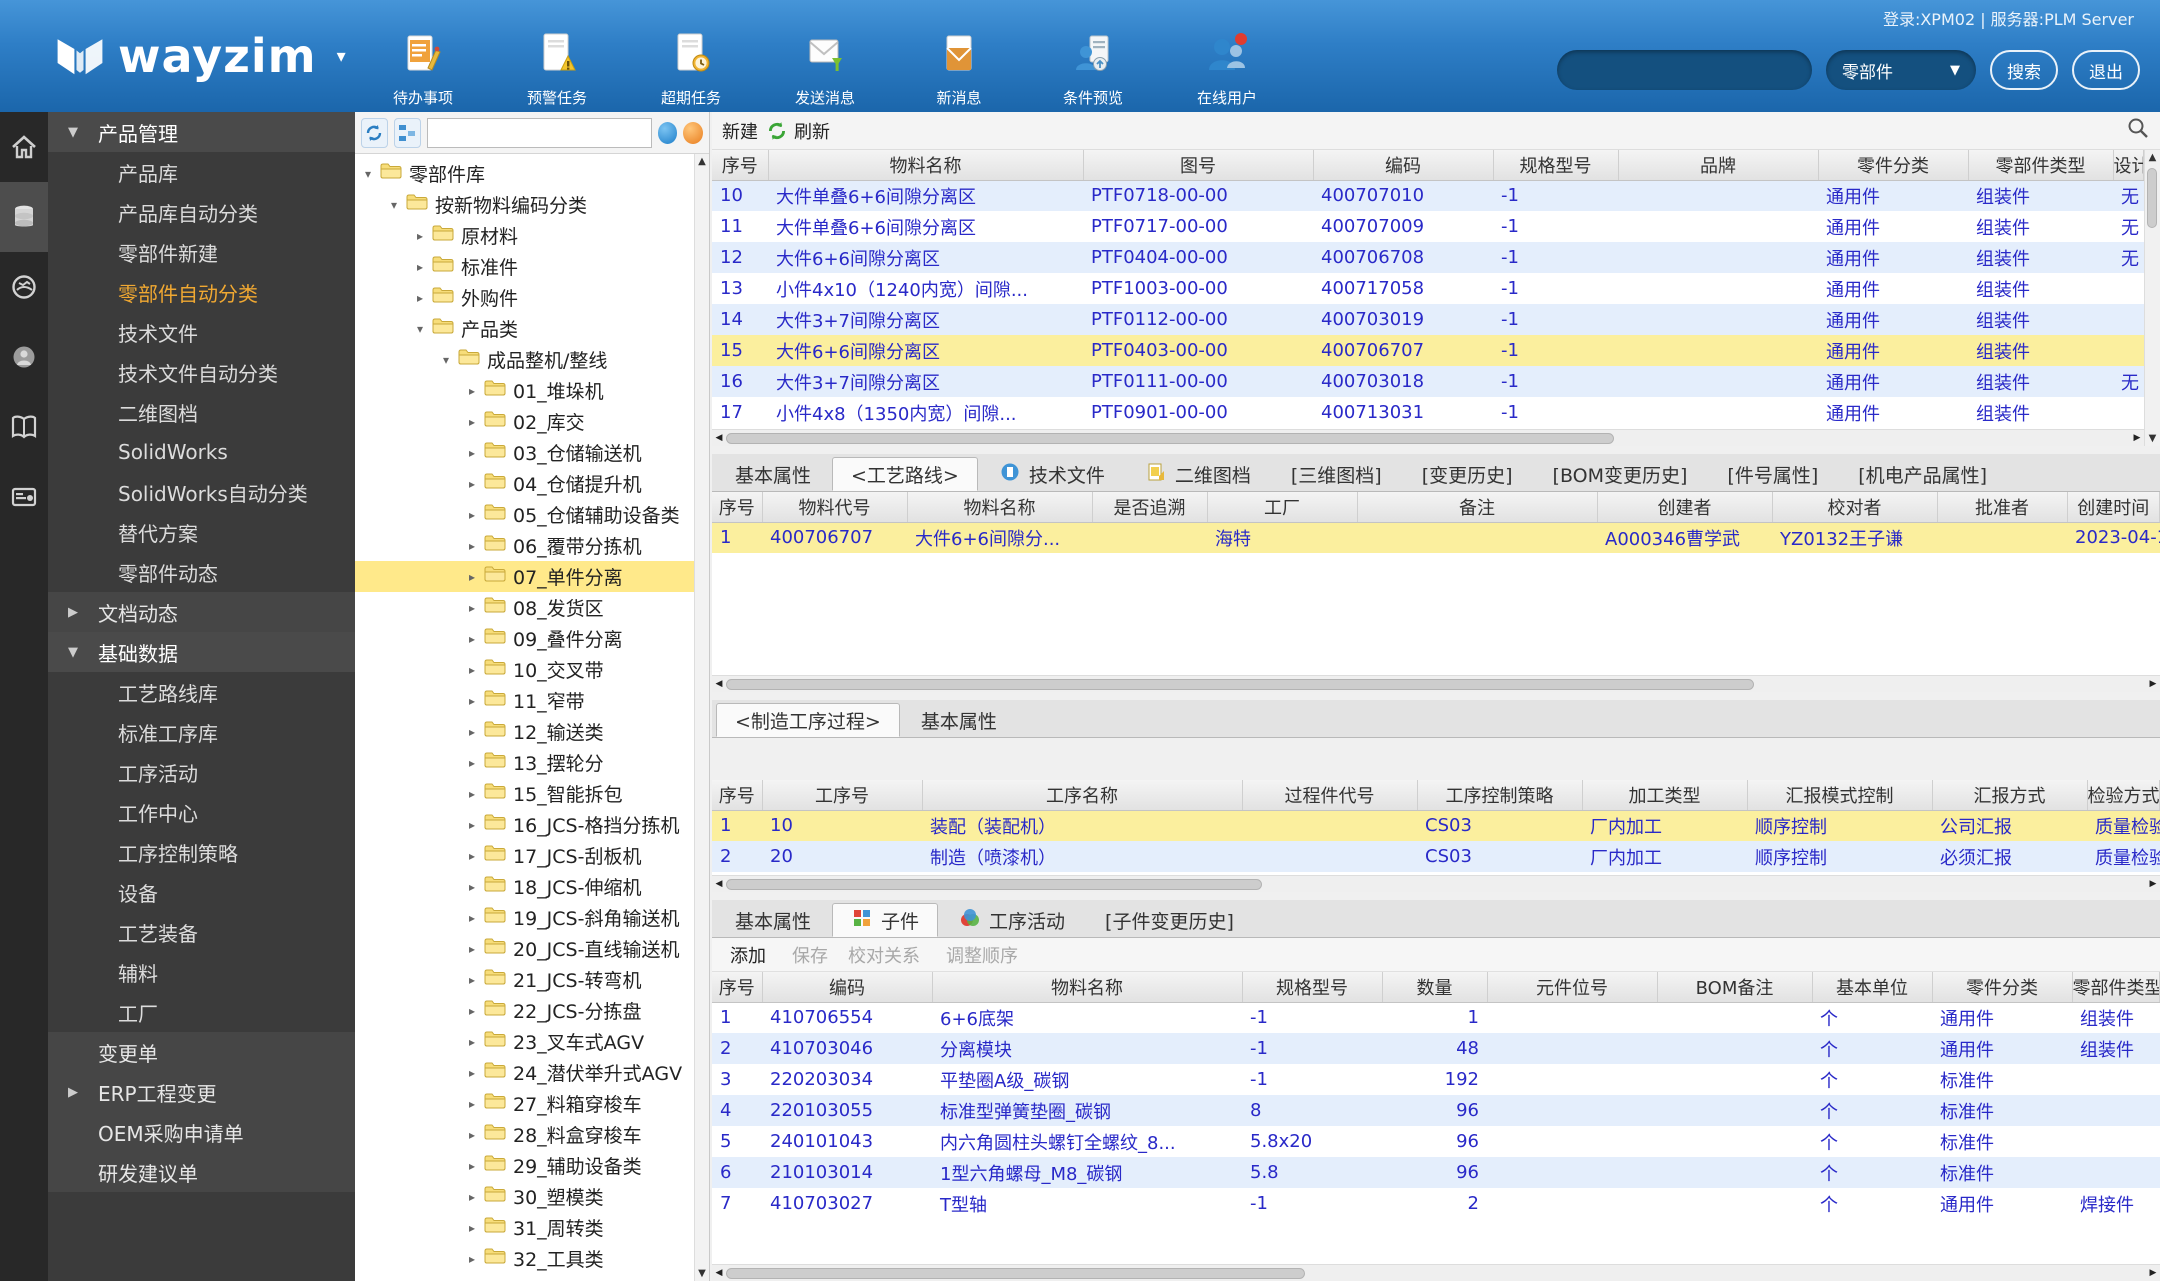  What do you see at coordinates (532, 1103) in the screenshot?
I see `tree-node: ▸ 27_料箱穿梭车` at bounding box center [532, 1103].